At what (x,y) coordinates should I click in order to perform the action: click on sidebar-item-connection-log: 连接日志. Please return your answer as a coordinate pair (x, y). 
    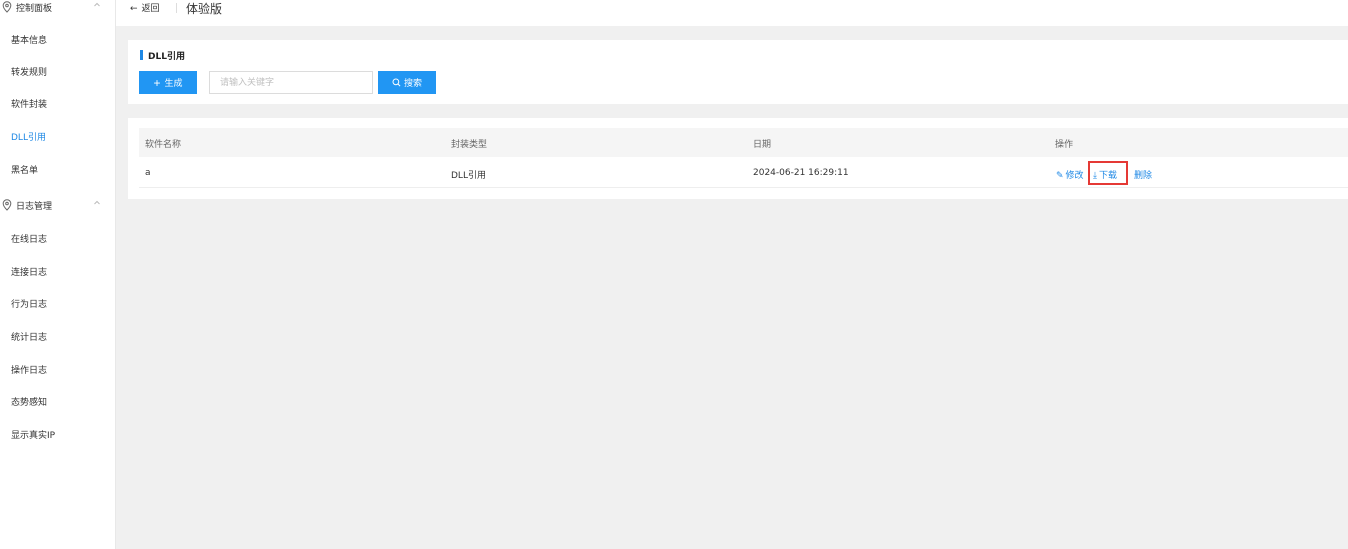
    Looking at the image, I should click on (29, 271).